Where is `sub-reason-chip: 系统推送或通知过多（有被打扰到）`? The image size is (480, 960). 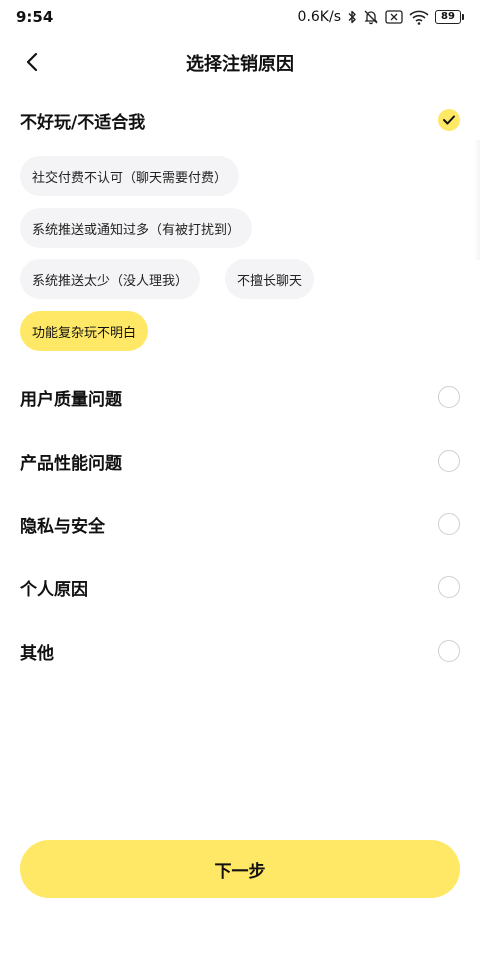
sub-reason-chip: 系统推送或通知过多（有被打扰到） is located at coordinates (136, 228).